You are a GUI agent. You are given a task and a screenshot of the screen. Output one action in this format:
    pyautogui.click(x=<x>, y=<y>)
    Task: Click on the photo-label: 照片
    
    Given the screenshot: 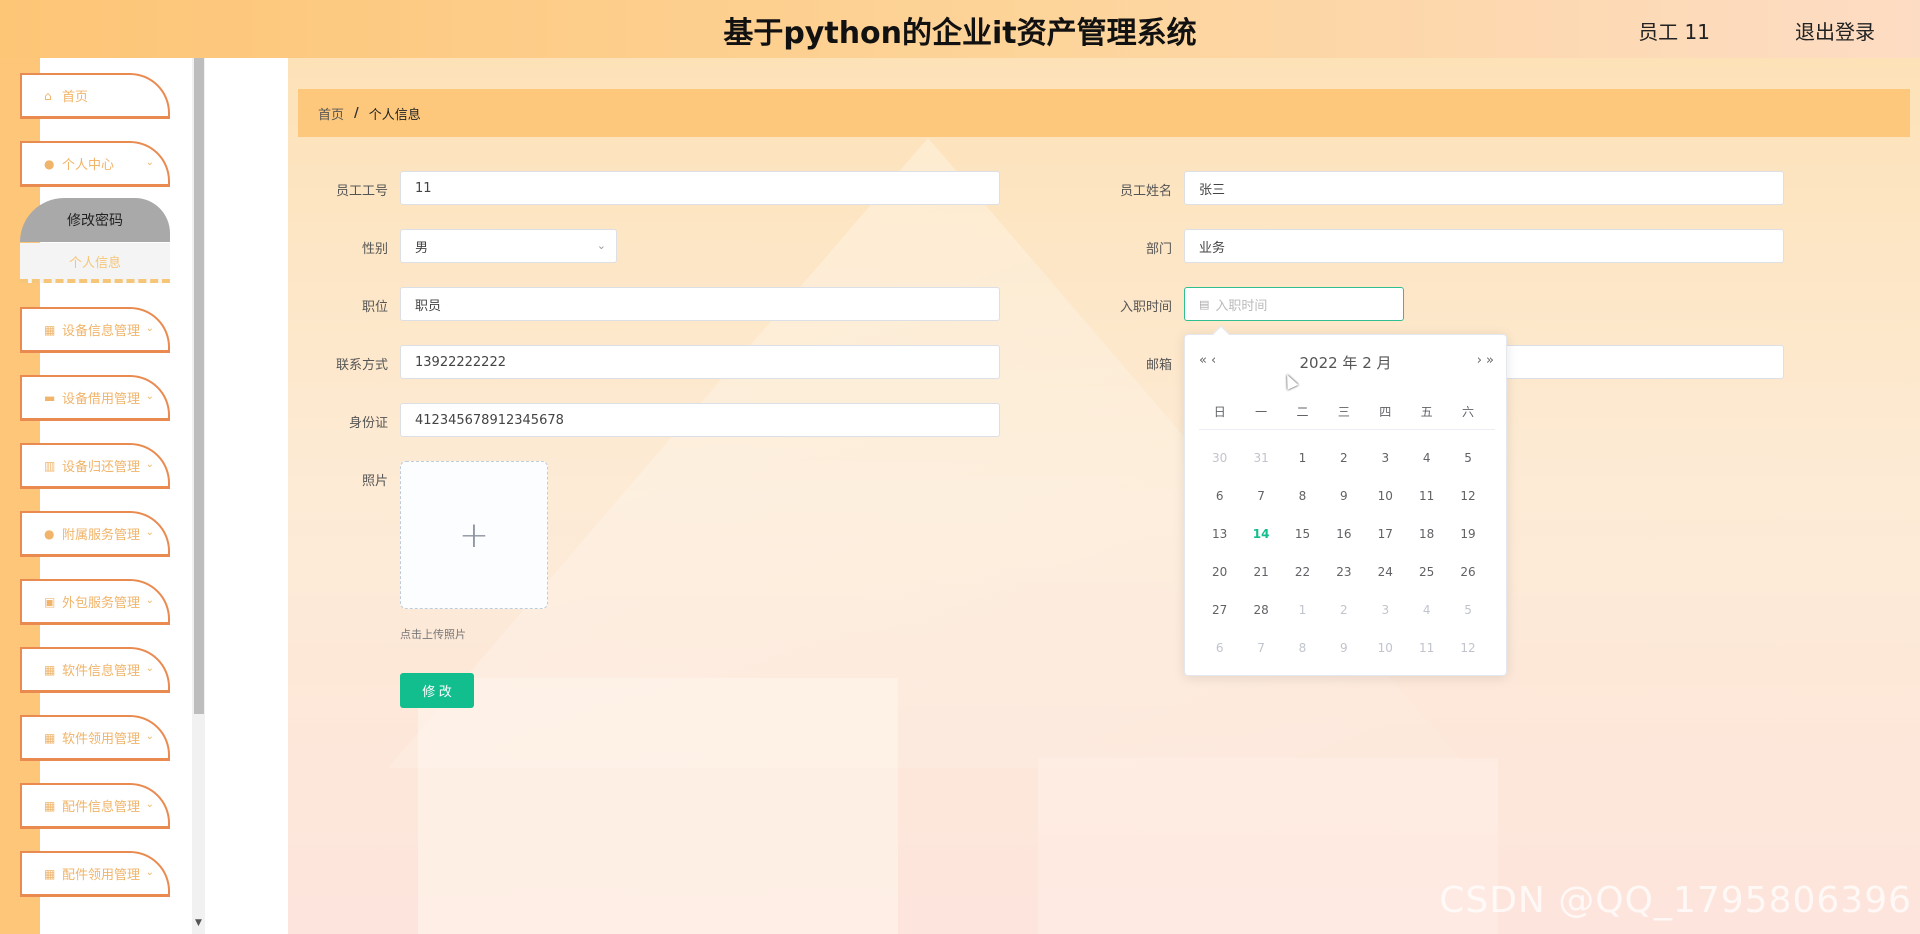 What is the action you would take?
    pyautogui.click(x=374, y=481)
    